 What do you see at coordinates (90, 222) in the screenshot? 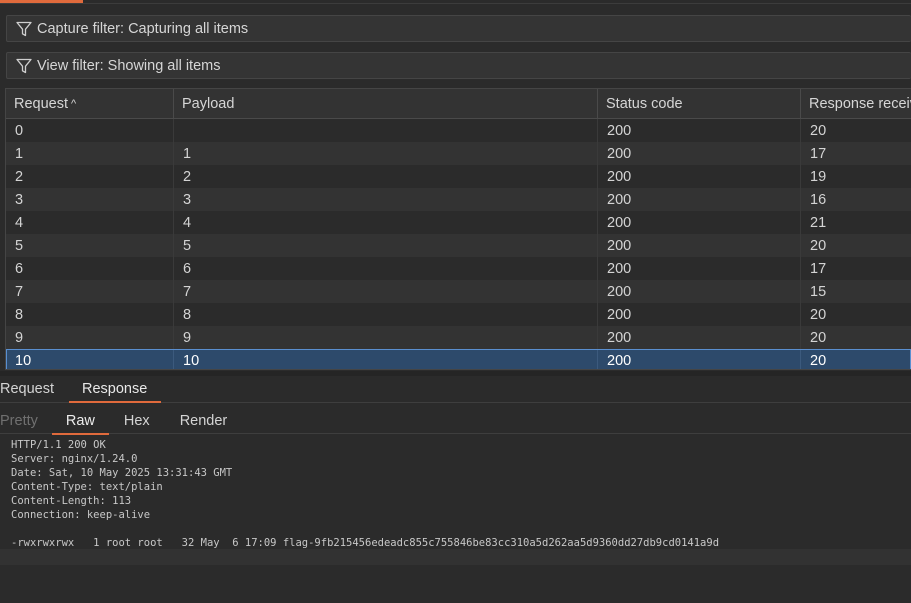
I see `cell-request: 4` at bounding box center [90, 222].